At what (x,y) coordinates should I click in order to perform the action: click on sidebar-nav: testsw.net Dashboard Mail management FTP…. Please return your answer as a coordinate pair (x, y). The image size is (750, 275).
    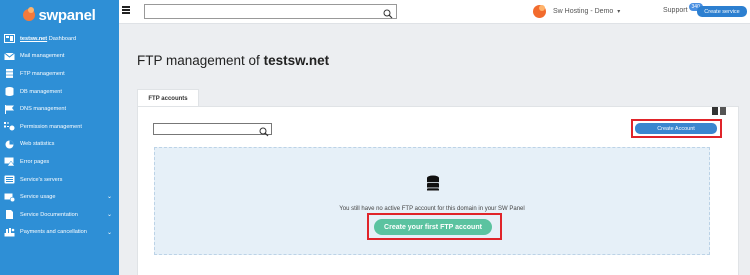
    Looking at the image, I should click on (59, 135).